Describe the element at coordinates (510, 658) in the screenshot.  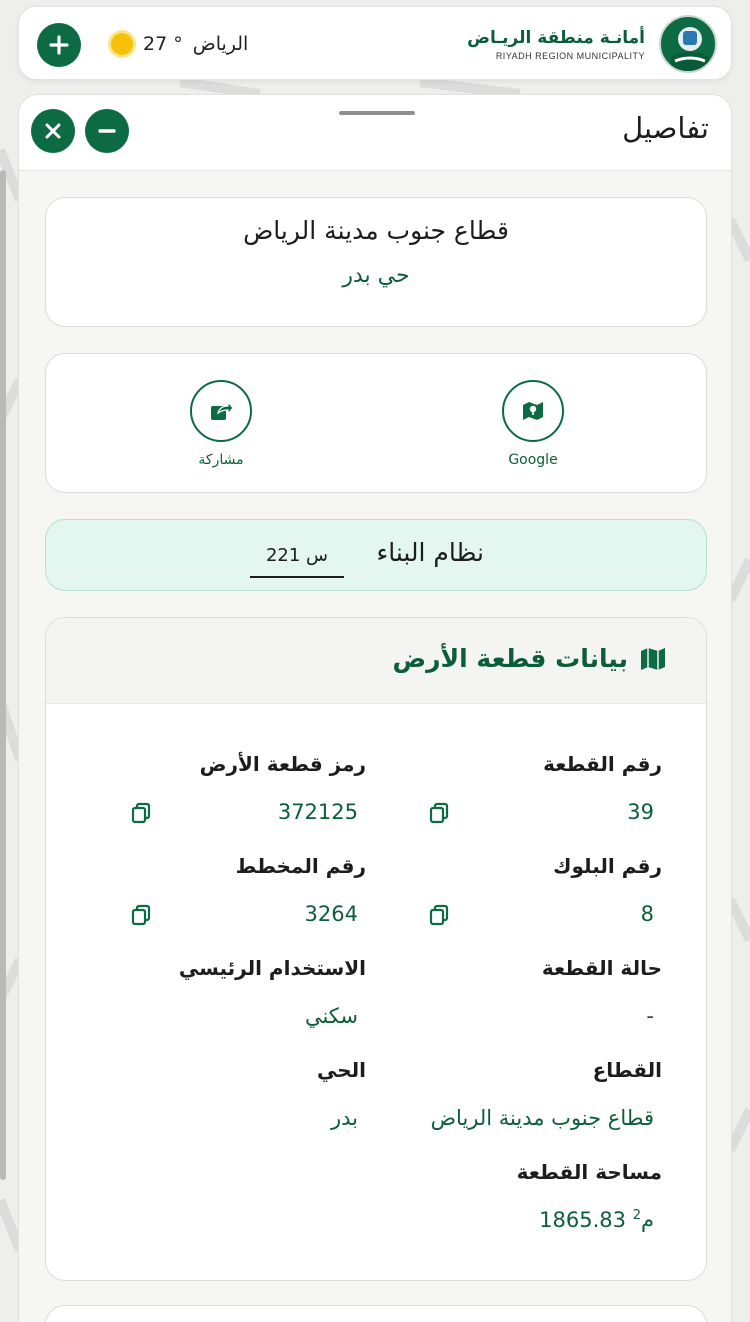
I see `land-data-title: بيانات قطعة الأرض` at that location.